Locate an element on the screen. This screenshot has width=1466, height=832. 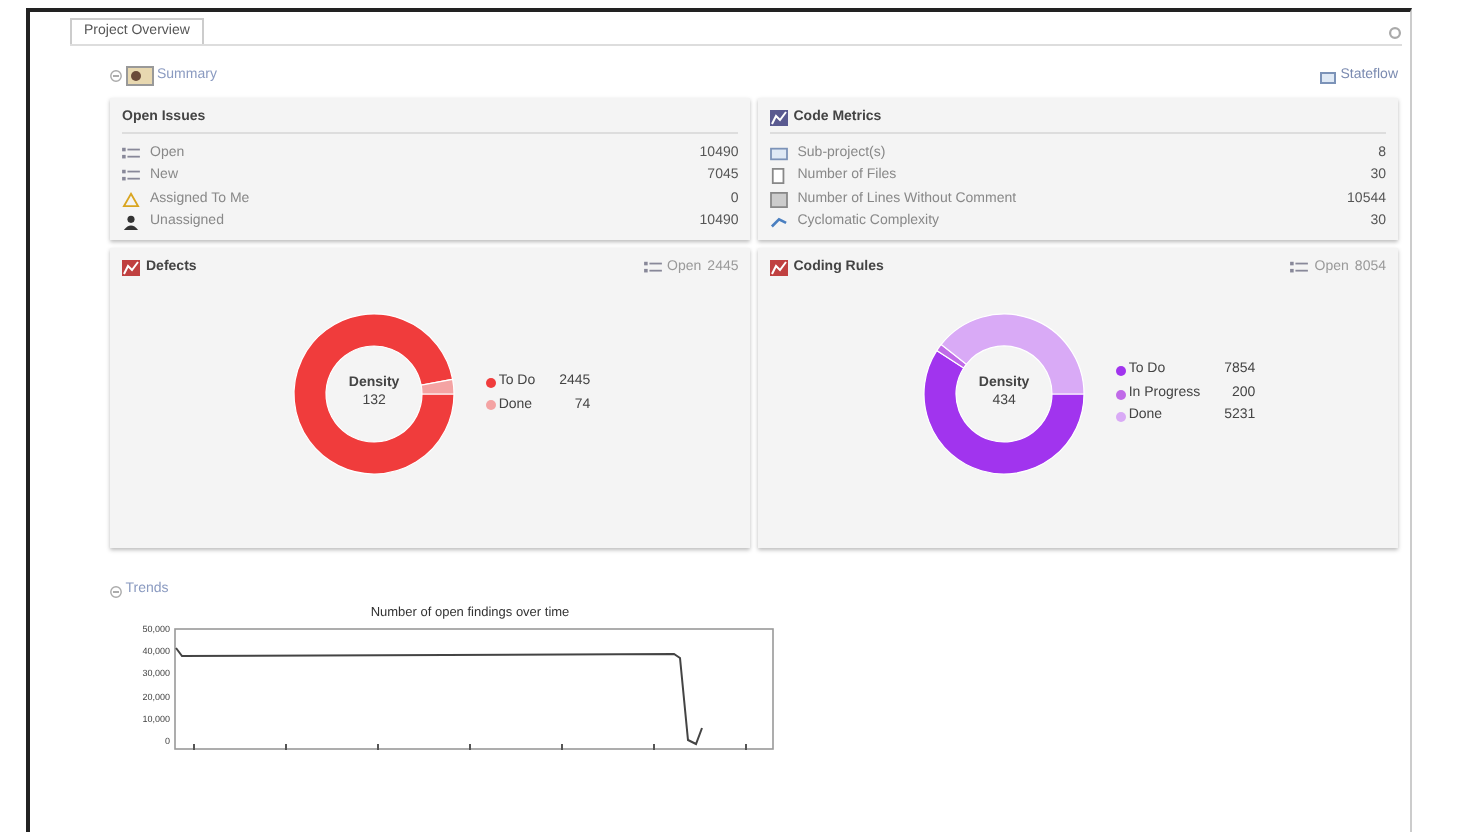
document-icon is located at coordinates (778, 199).